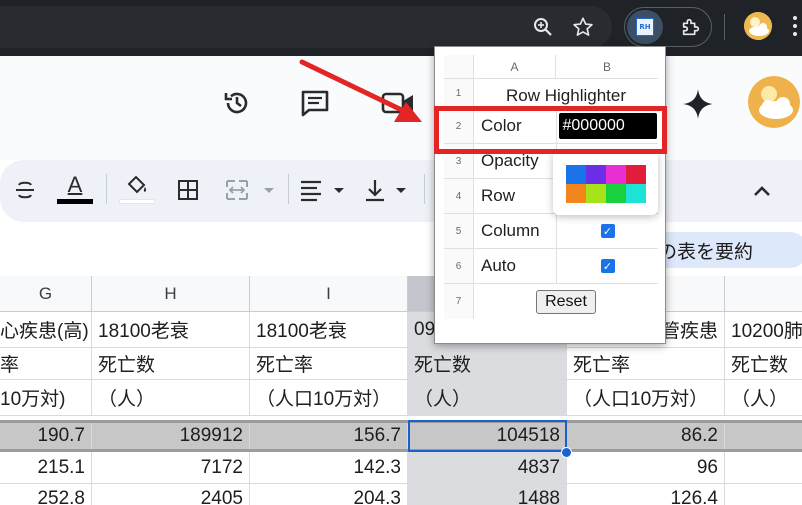  I want to click on column-header-i: I, so click(329, 294).